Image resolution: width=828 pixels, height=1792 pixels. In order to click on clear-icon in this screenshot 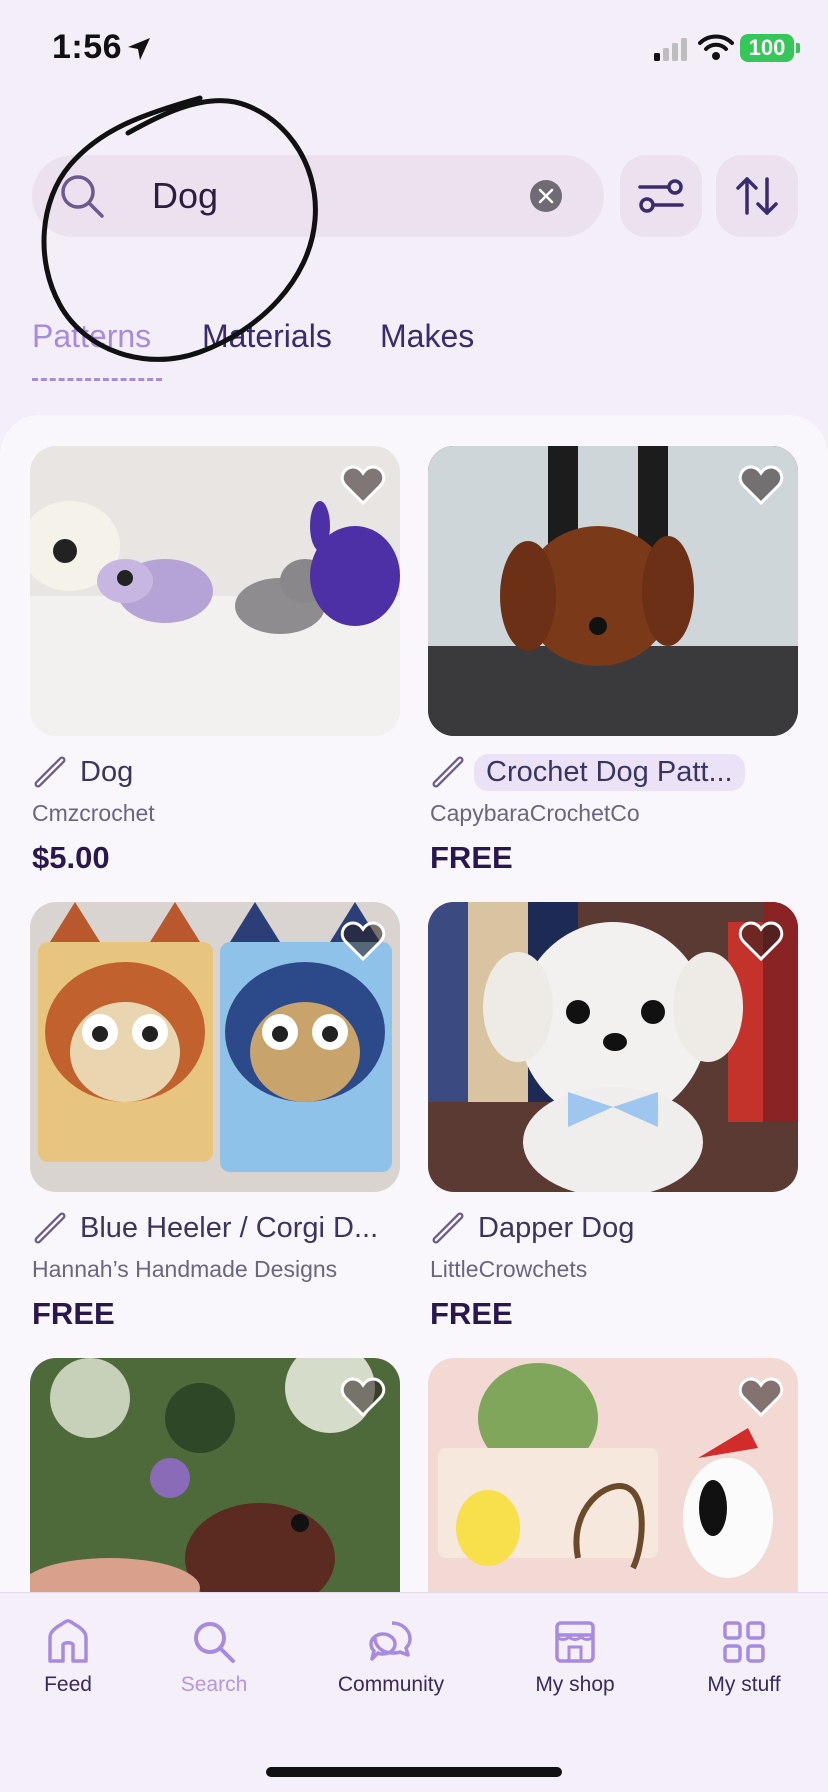, I will do `click(546, 196)`.